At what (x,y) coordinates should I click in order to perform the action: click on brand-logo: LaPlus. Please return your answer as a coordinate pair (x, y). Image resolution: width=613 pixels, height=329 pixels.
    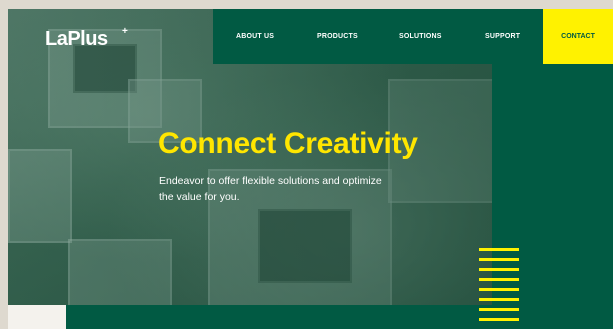
    Looking at the image, I should click on (76, 39).